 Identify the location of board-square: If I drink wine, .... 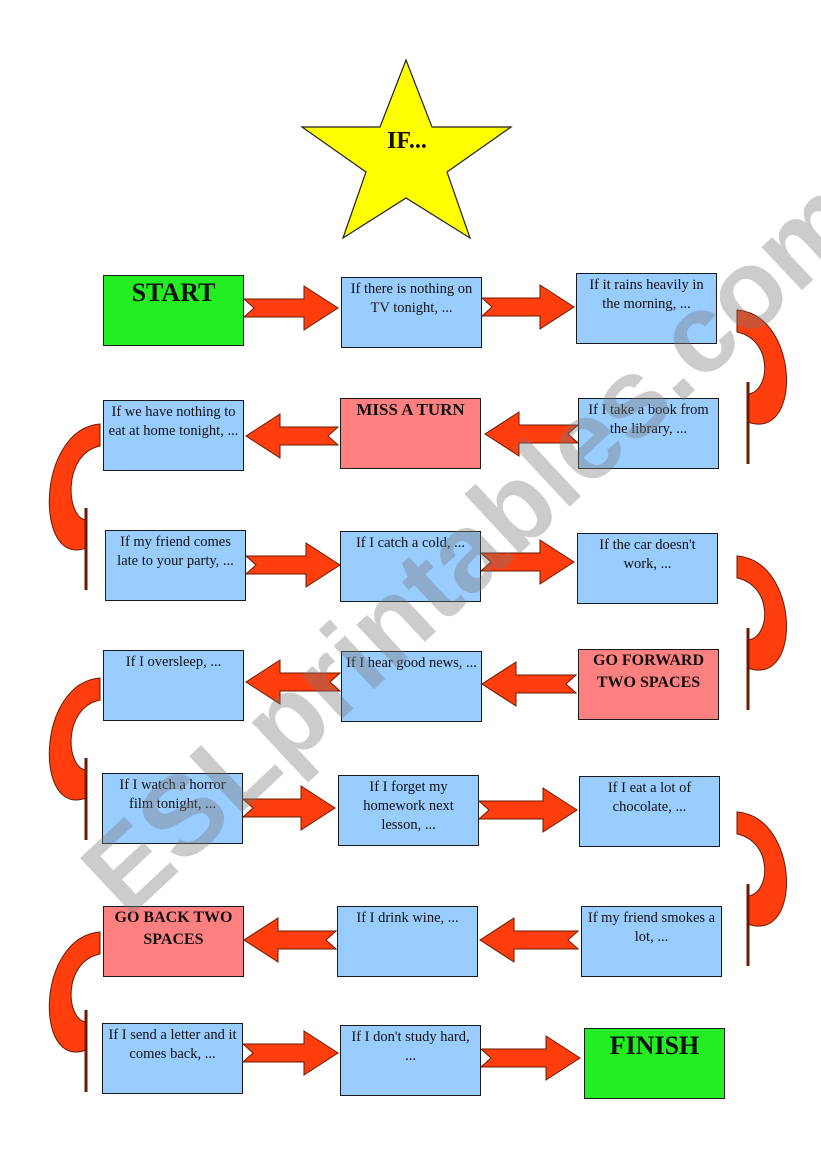
(407, 941).